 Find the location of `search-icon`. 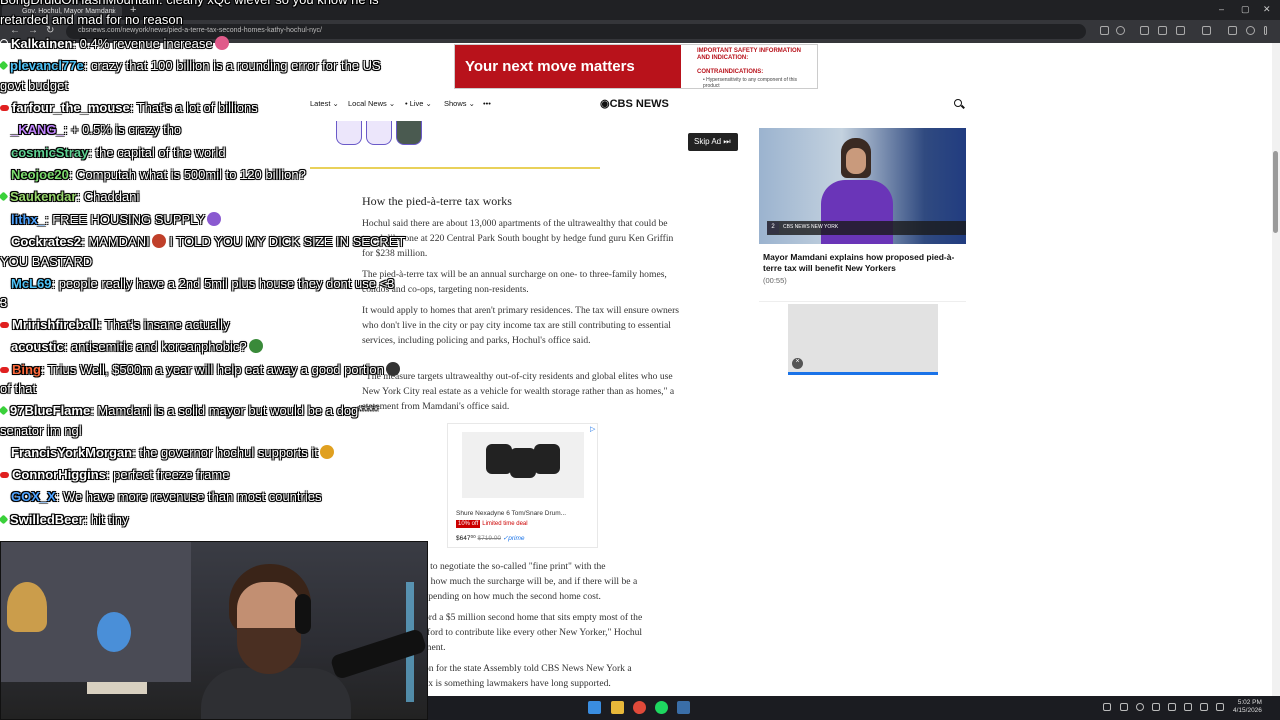

search-icon is located at coordinates (958, 103).